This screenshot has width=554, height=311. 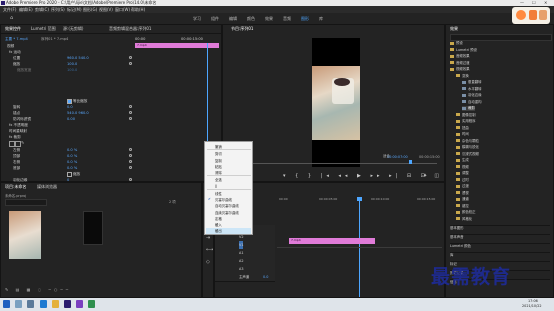 What do you see at coordinates (55, 304) in the screenshot?
I see `explorer-icon` at bounding box center [55, 304].